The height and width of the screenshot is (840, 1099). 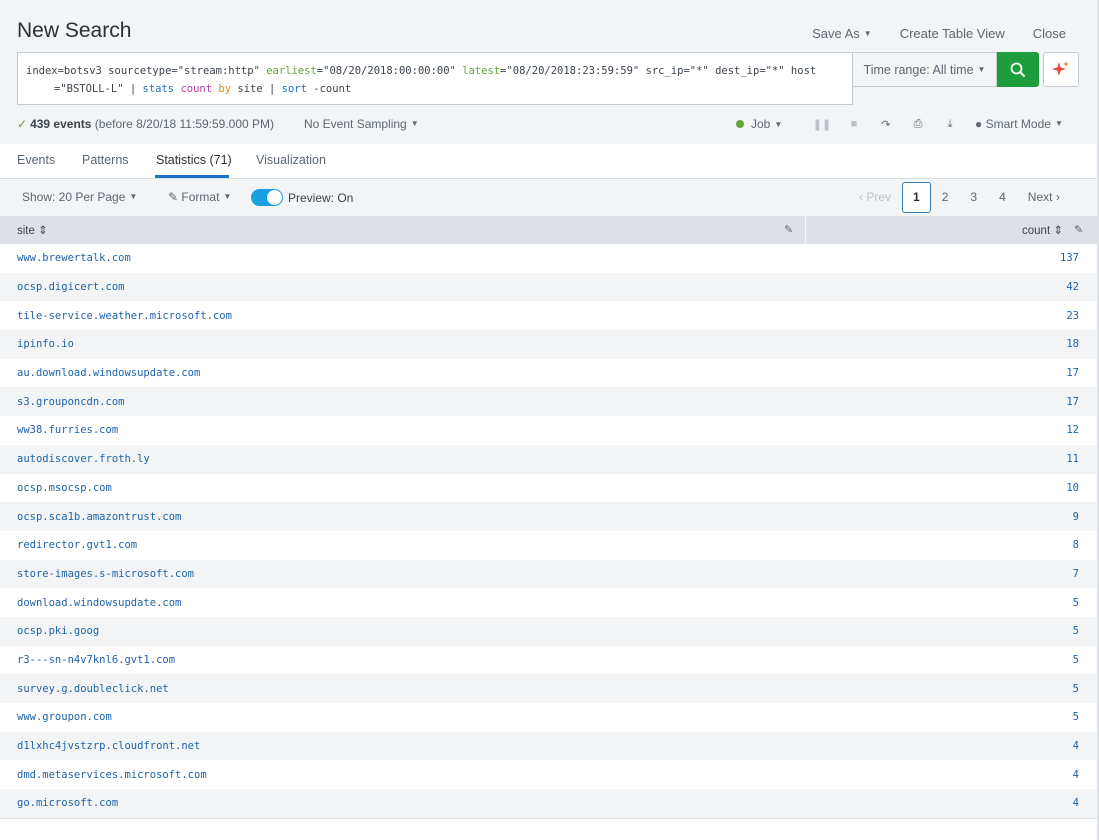 What do you see at coordinates (549, 803) in the screenshot?
I see `table-row: go.microsoft.com 4` at bounding box center [549, 803].